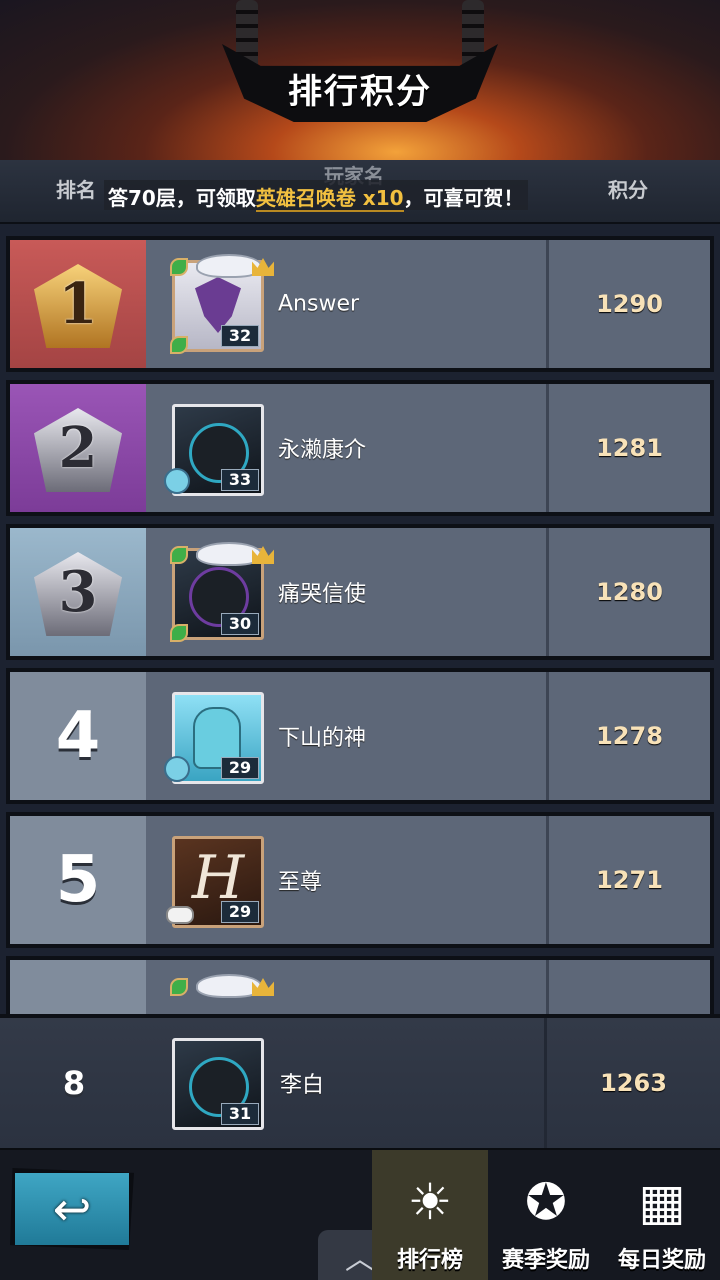 Image resolution: width=720 pixels, height=1280 pixels. I want to click on level-badge: 33, so click(240, 480).